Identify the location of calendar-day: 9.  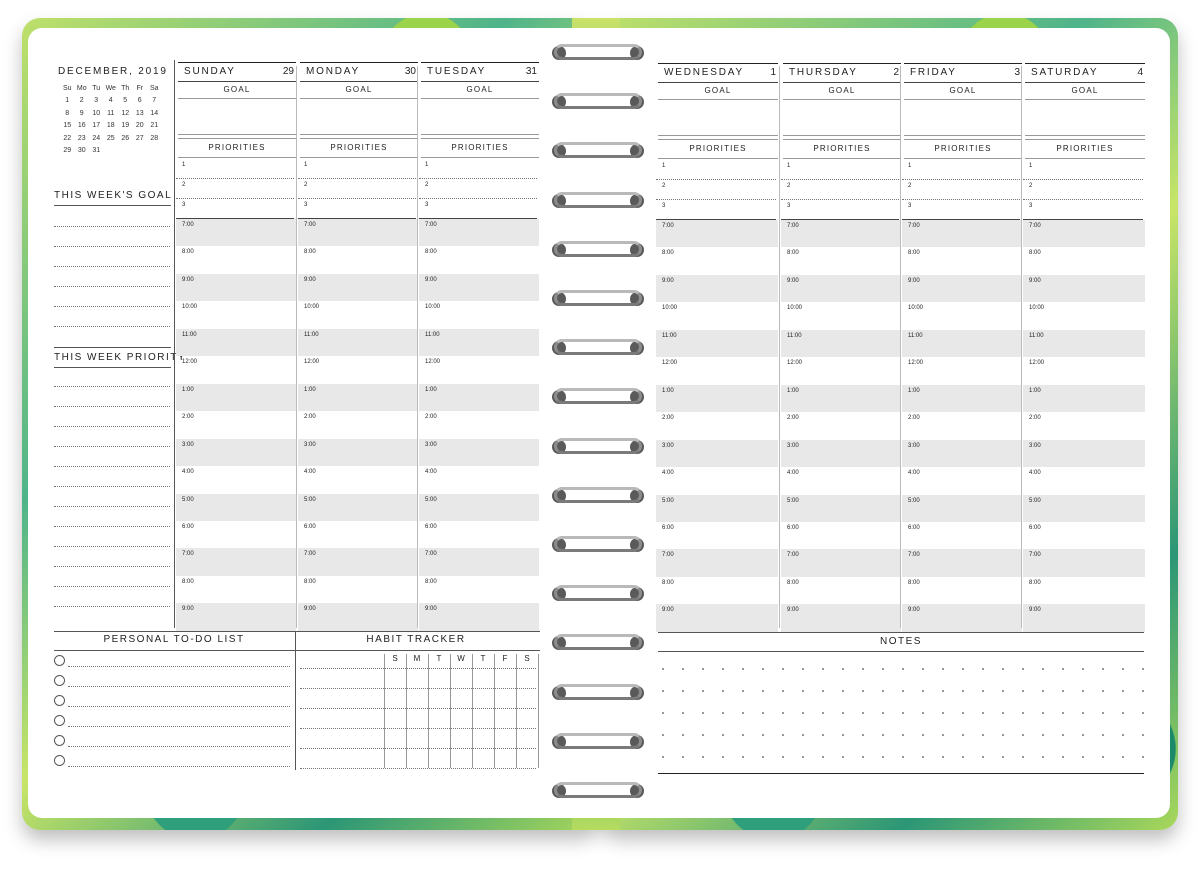
(82, 113).